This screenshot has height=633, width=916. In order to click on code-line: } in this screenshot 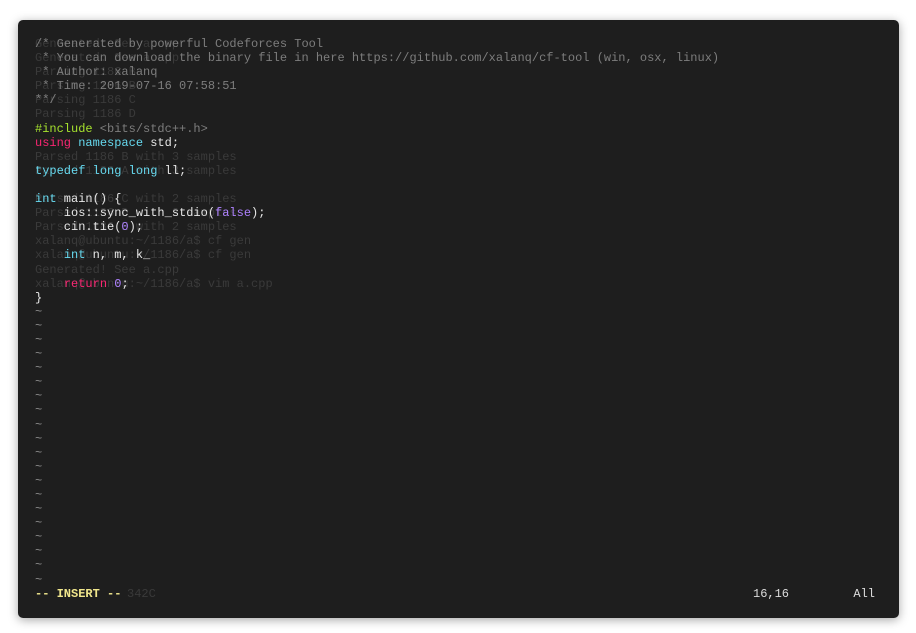, I will do `click(377, 298)`.